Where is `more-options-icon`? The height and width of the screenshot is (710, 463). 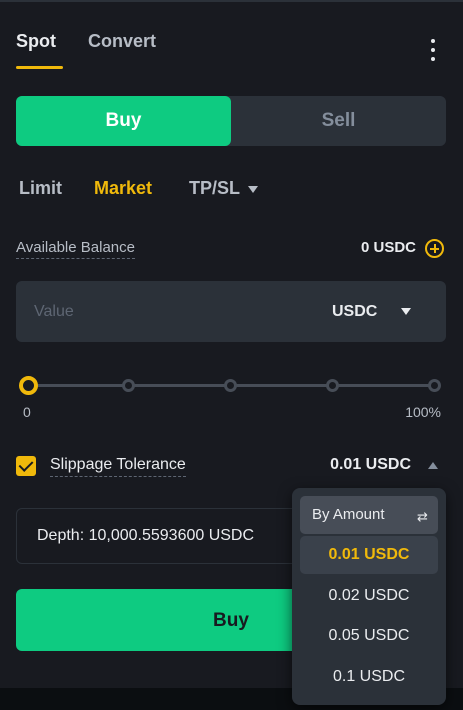 more-options-icon is located at coordinates (433, 50).